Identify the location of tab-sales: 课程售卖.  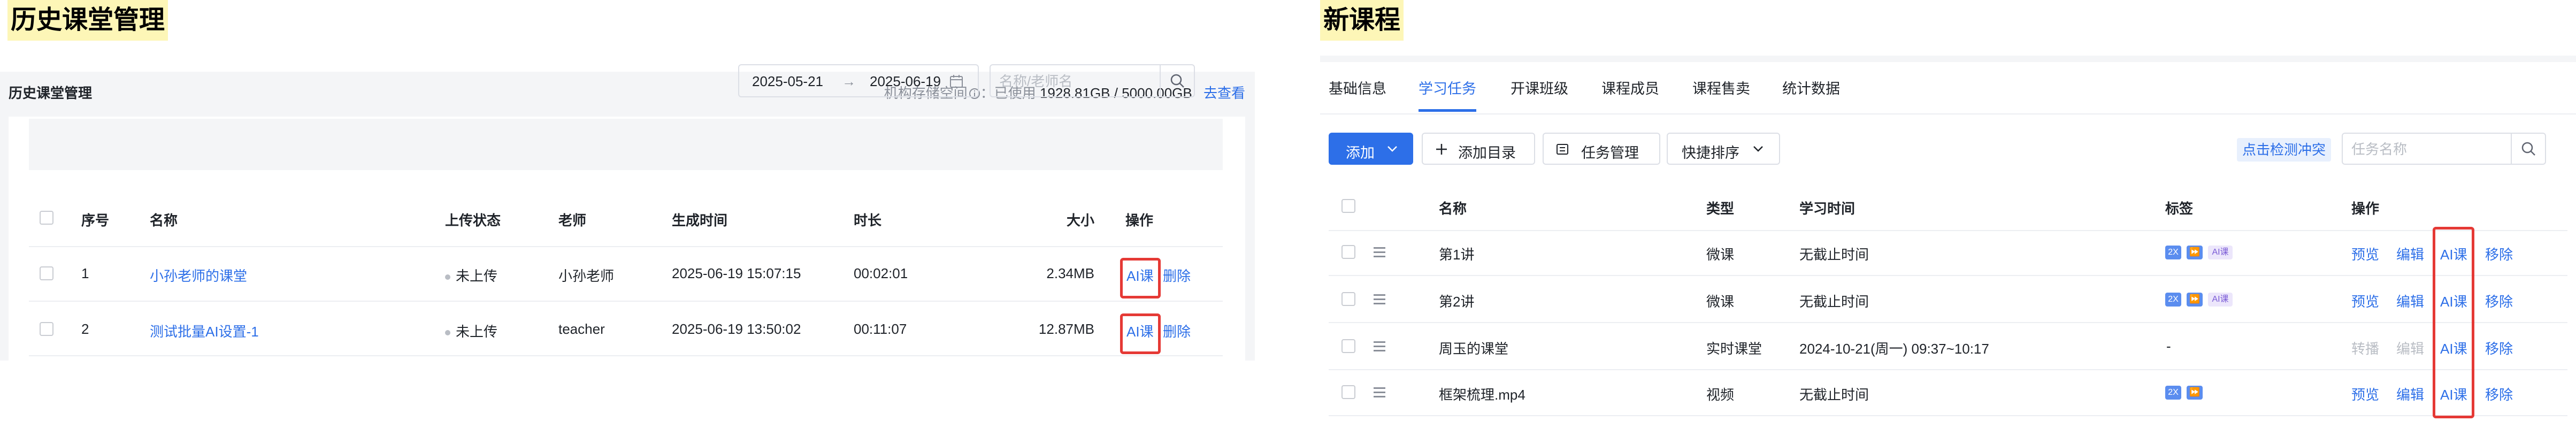
(1721, 87).